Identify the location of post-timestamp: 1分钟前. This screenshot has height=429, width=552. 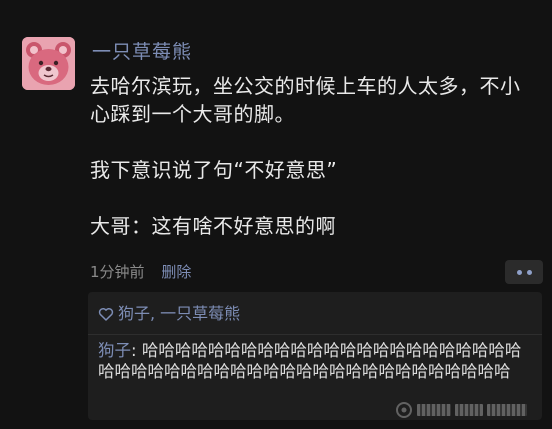
(117, 272).